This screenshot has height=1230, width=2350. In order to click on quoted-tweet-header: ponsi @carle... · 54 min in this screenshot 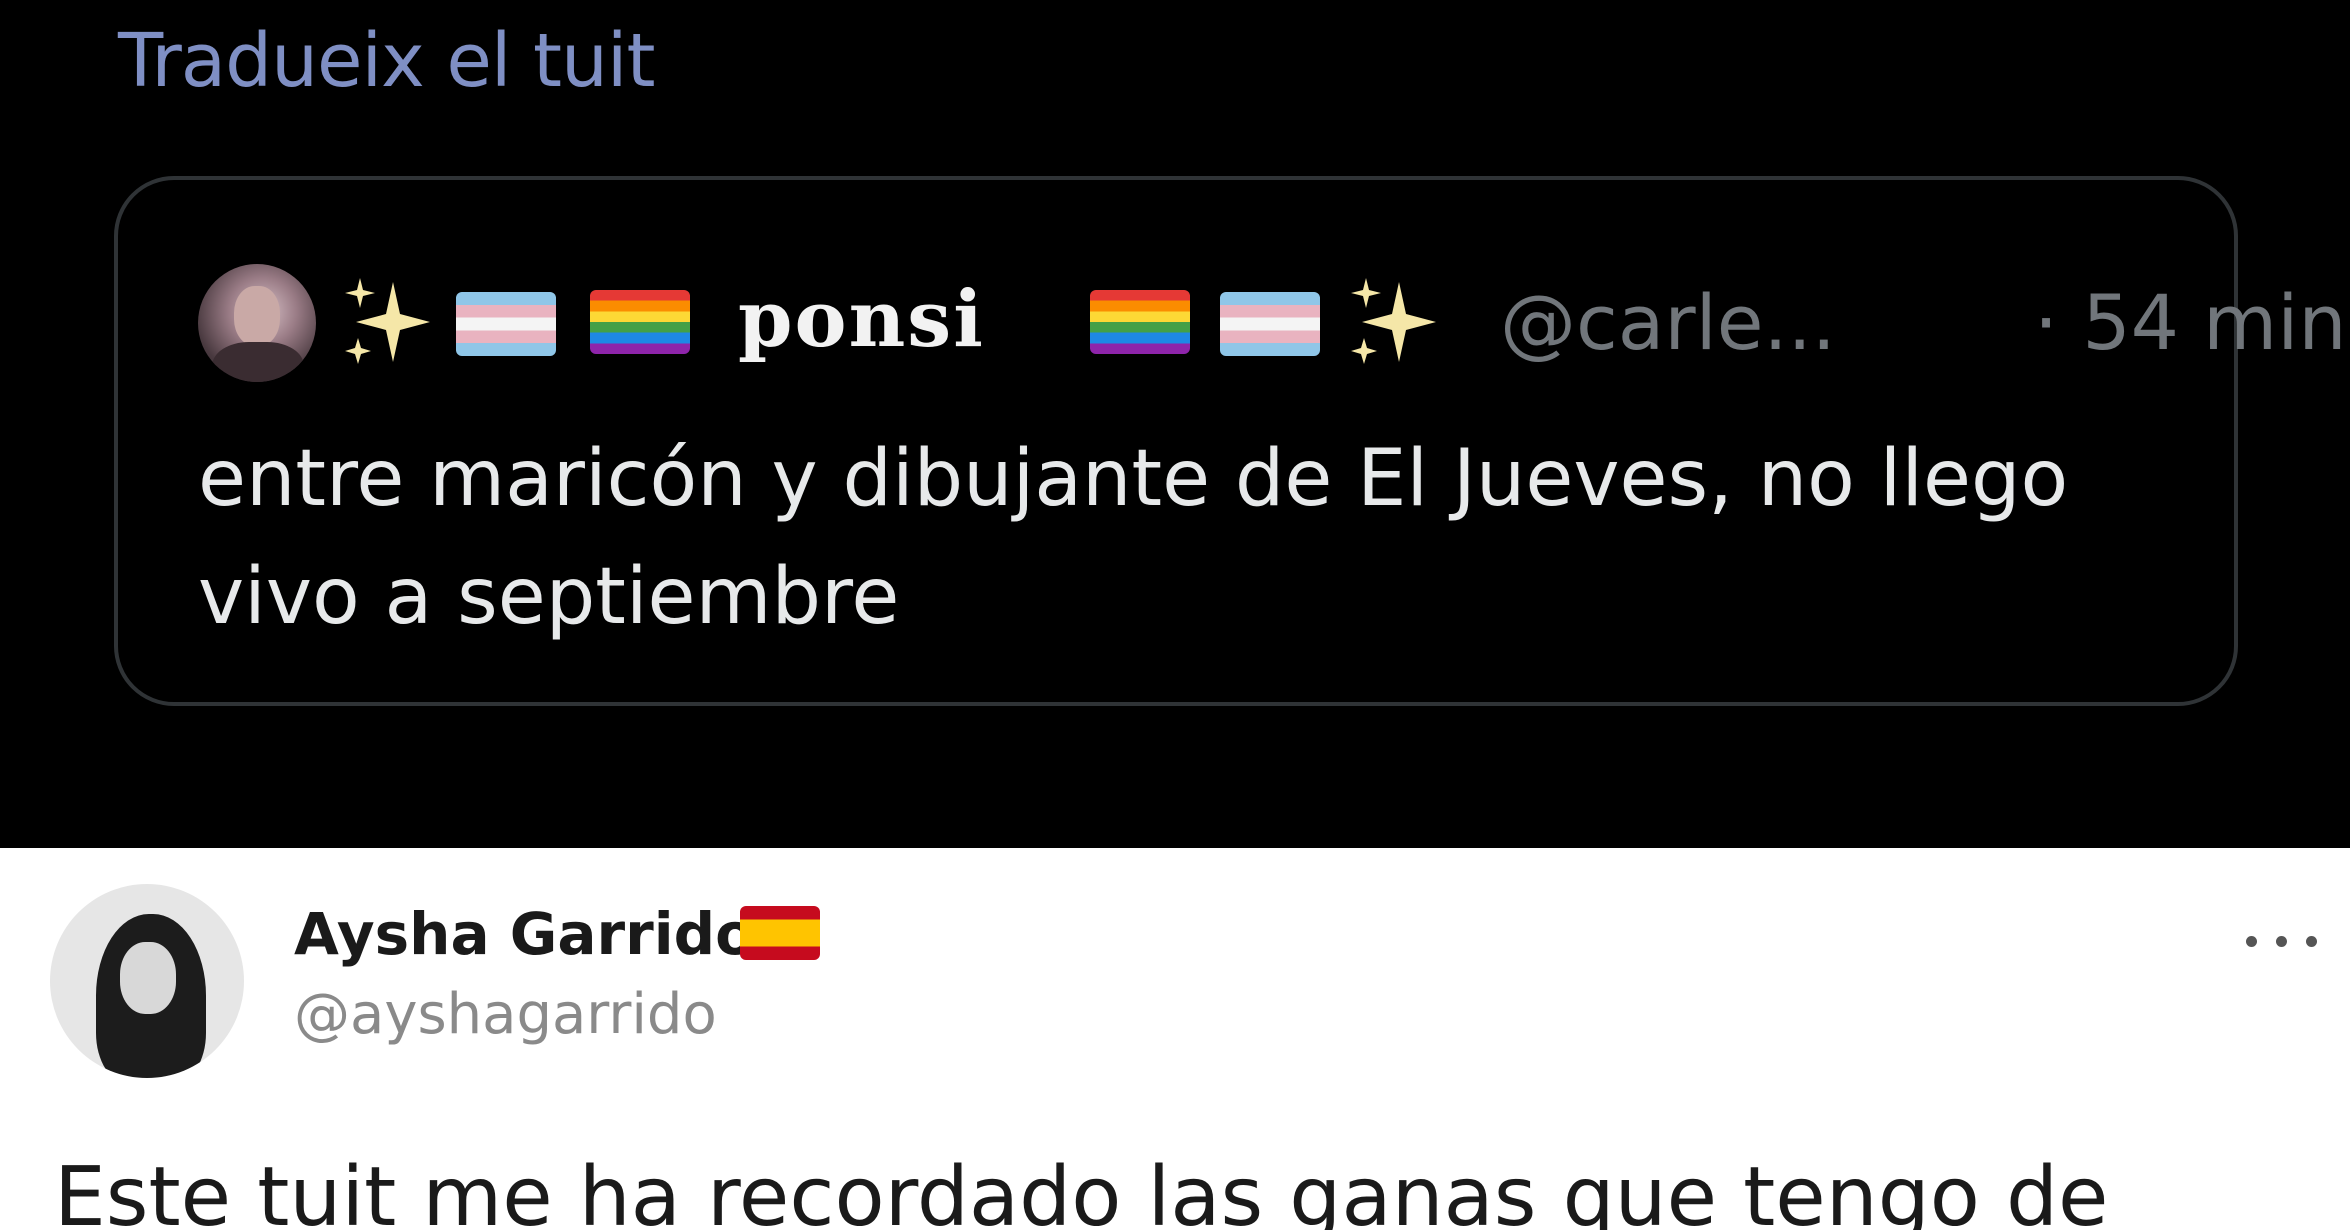, I will do `click(1272, 329)`.